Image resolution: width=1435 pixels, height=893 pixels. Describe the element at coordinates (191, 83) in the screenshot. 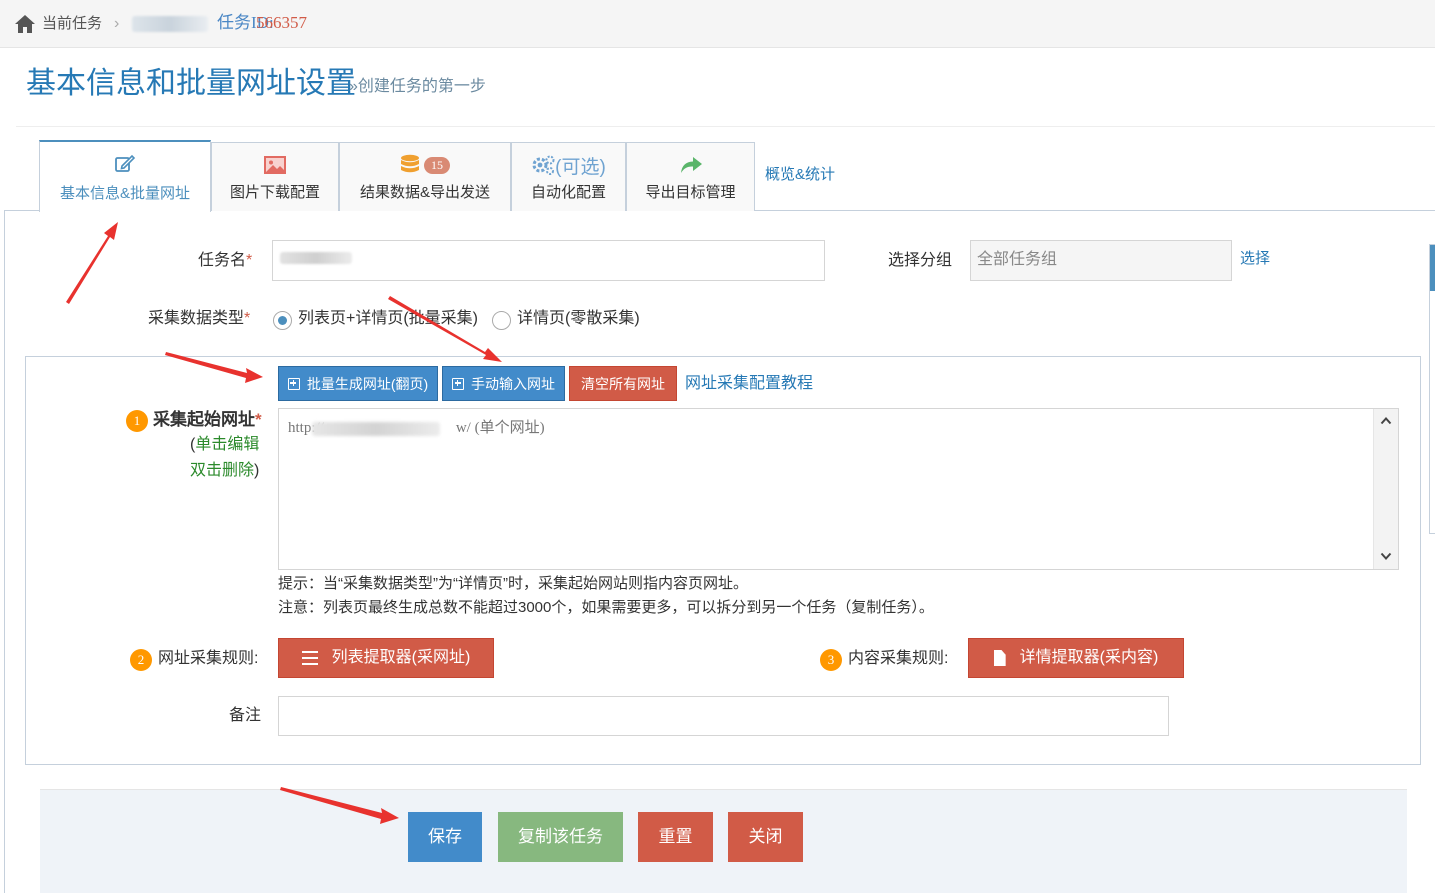

I see `page-title: 基本信息和批量网址设置` at that location.